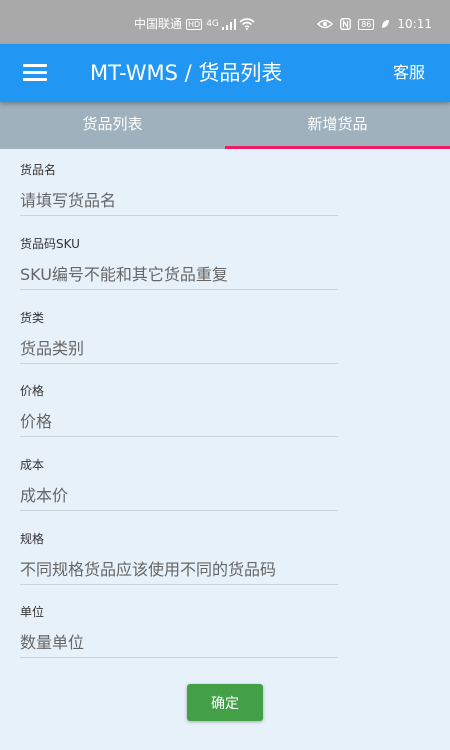  What do you see at coordinates (325, 24) in the screenshot?
I see `eye-icon` at bounding box center [325, 24].